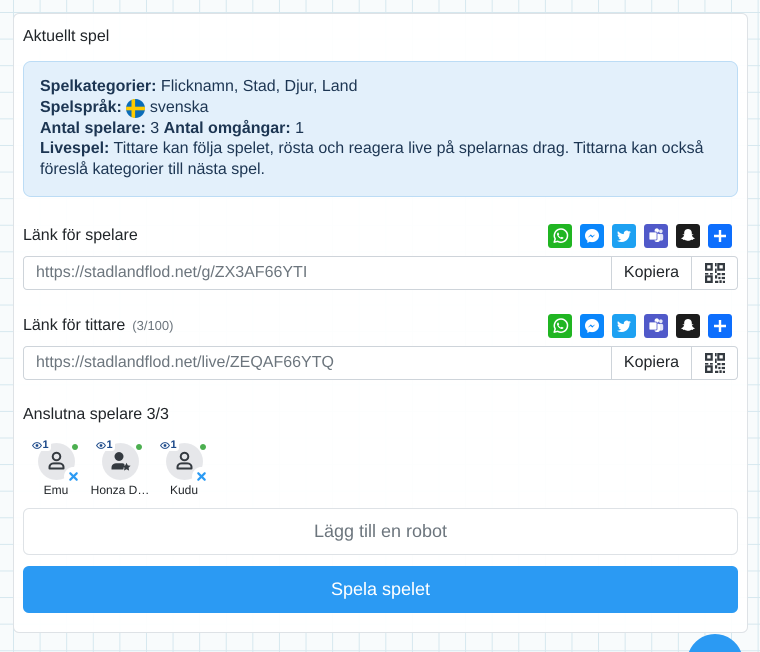 The width and height of the screenshot is (760, 652). Describe the element at coordinates (317, 363) in the screenshot. I see `link-field: https://stadlandflod.net/live/ZEQAF66YTQ` at that location.